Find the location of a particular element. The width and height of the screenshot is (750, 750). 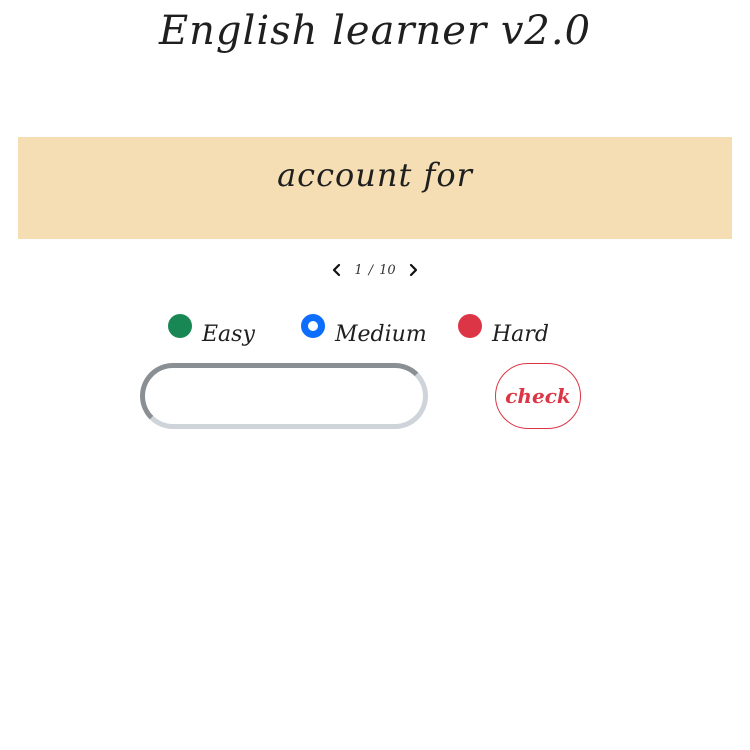

difficulty-selector: Easy Medium Hard is located at coordinates (375, 331).